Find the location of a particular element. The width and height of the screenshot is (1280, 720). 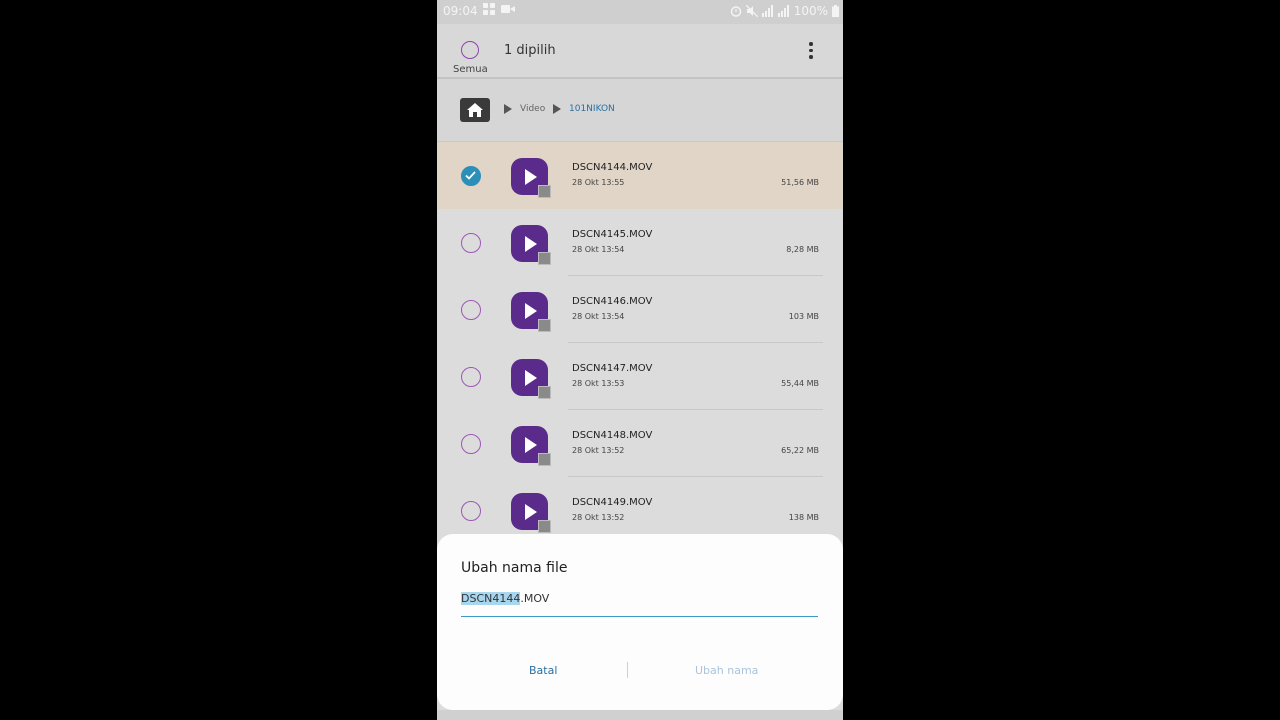

selected-count: 1 dipilih is located at coordinates (530, 50).